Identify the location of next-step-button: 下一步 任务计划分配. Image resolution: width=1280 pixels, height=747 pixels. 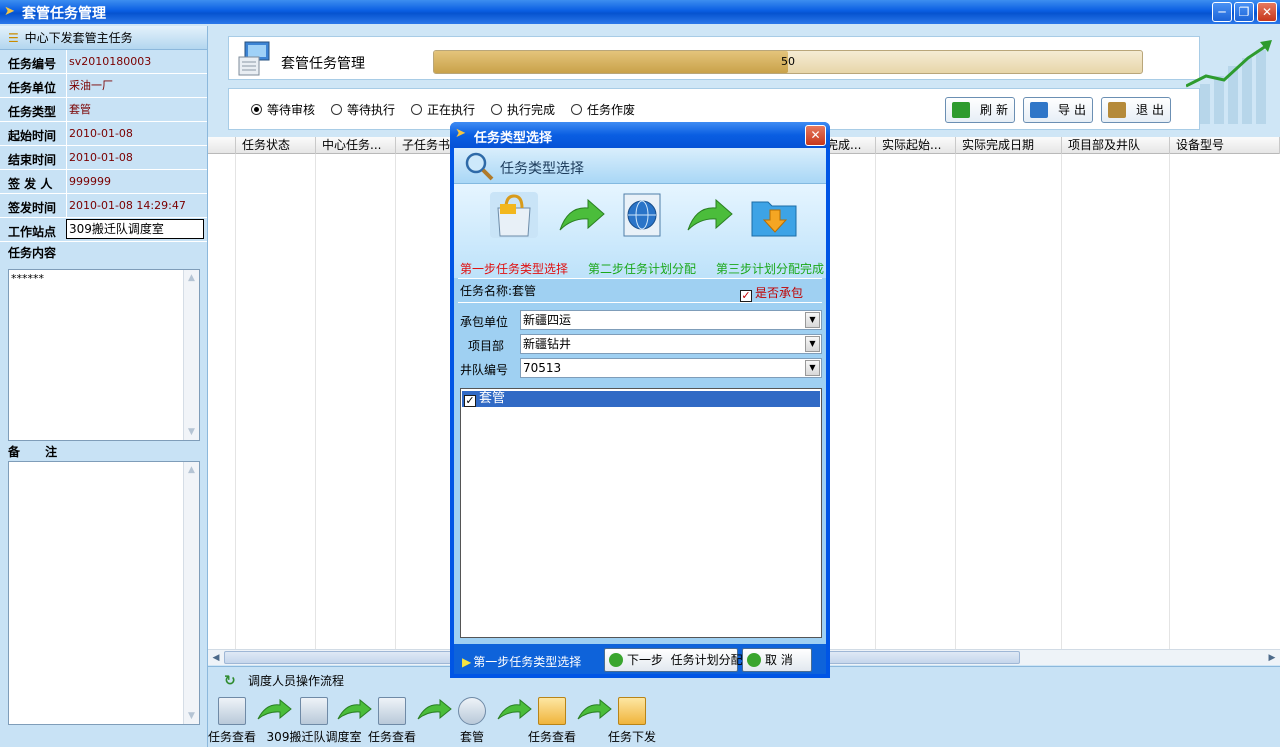
(673, 660).